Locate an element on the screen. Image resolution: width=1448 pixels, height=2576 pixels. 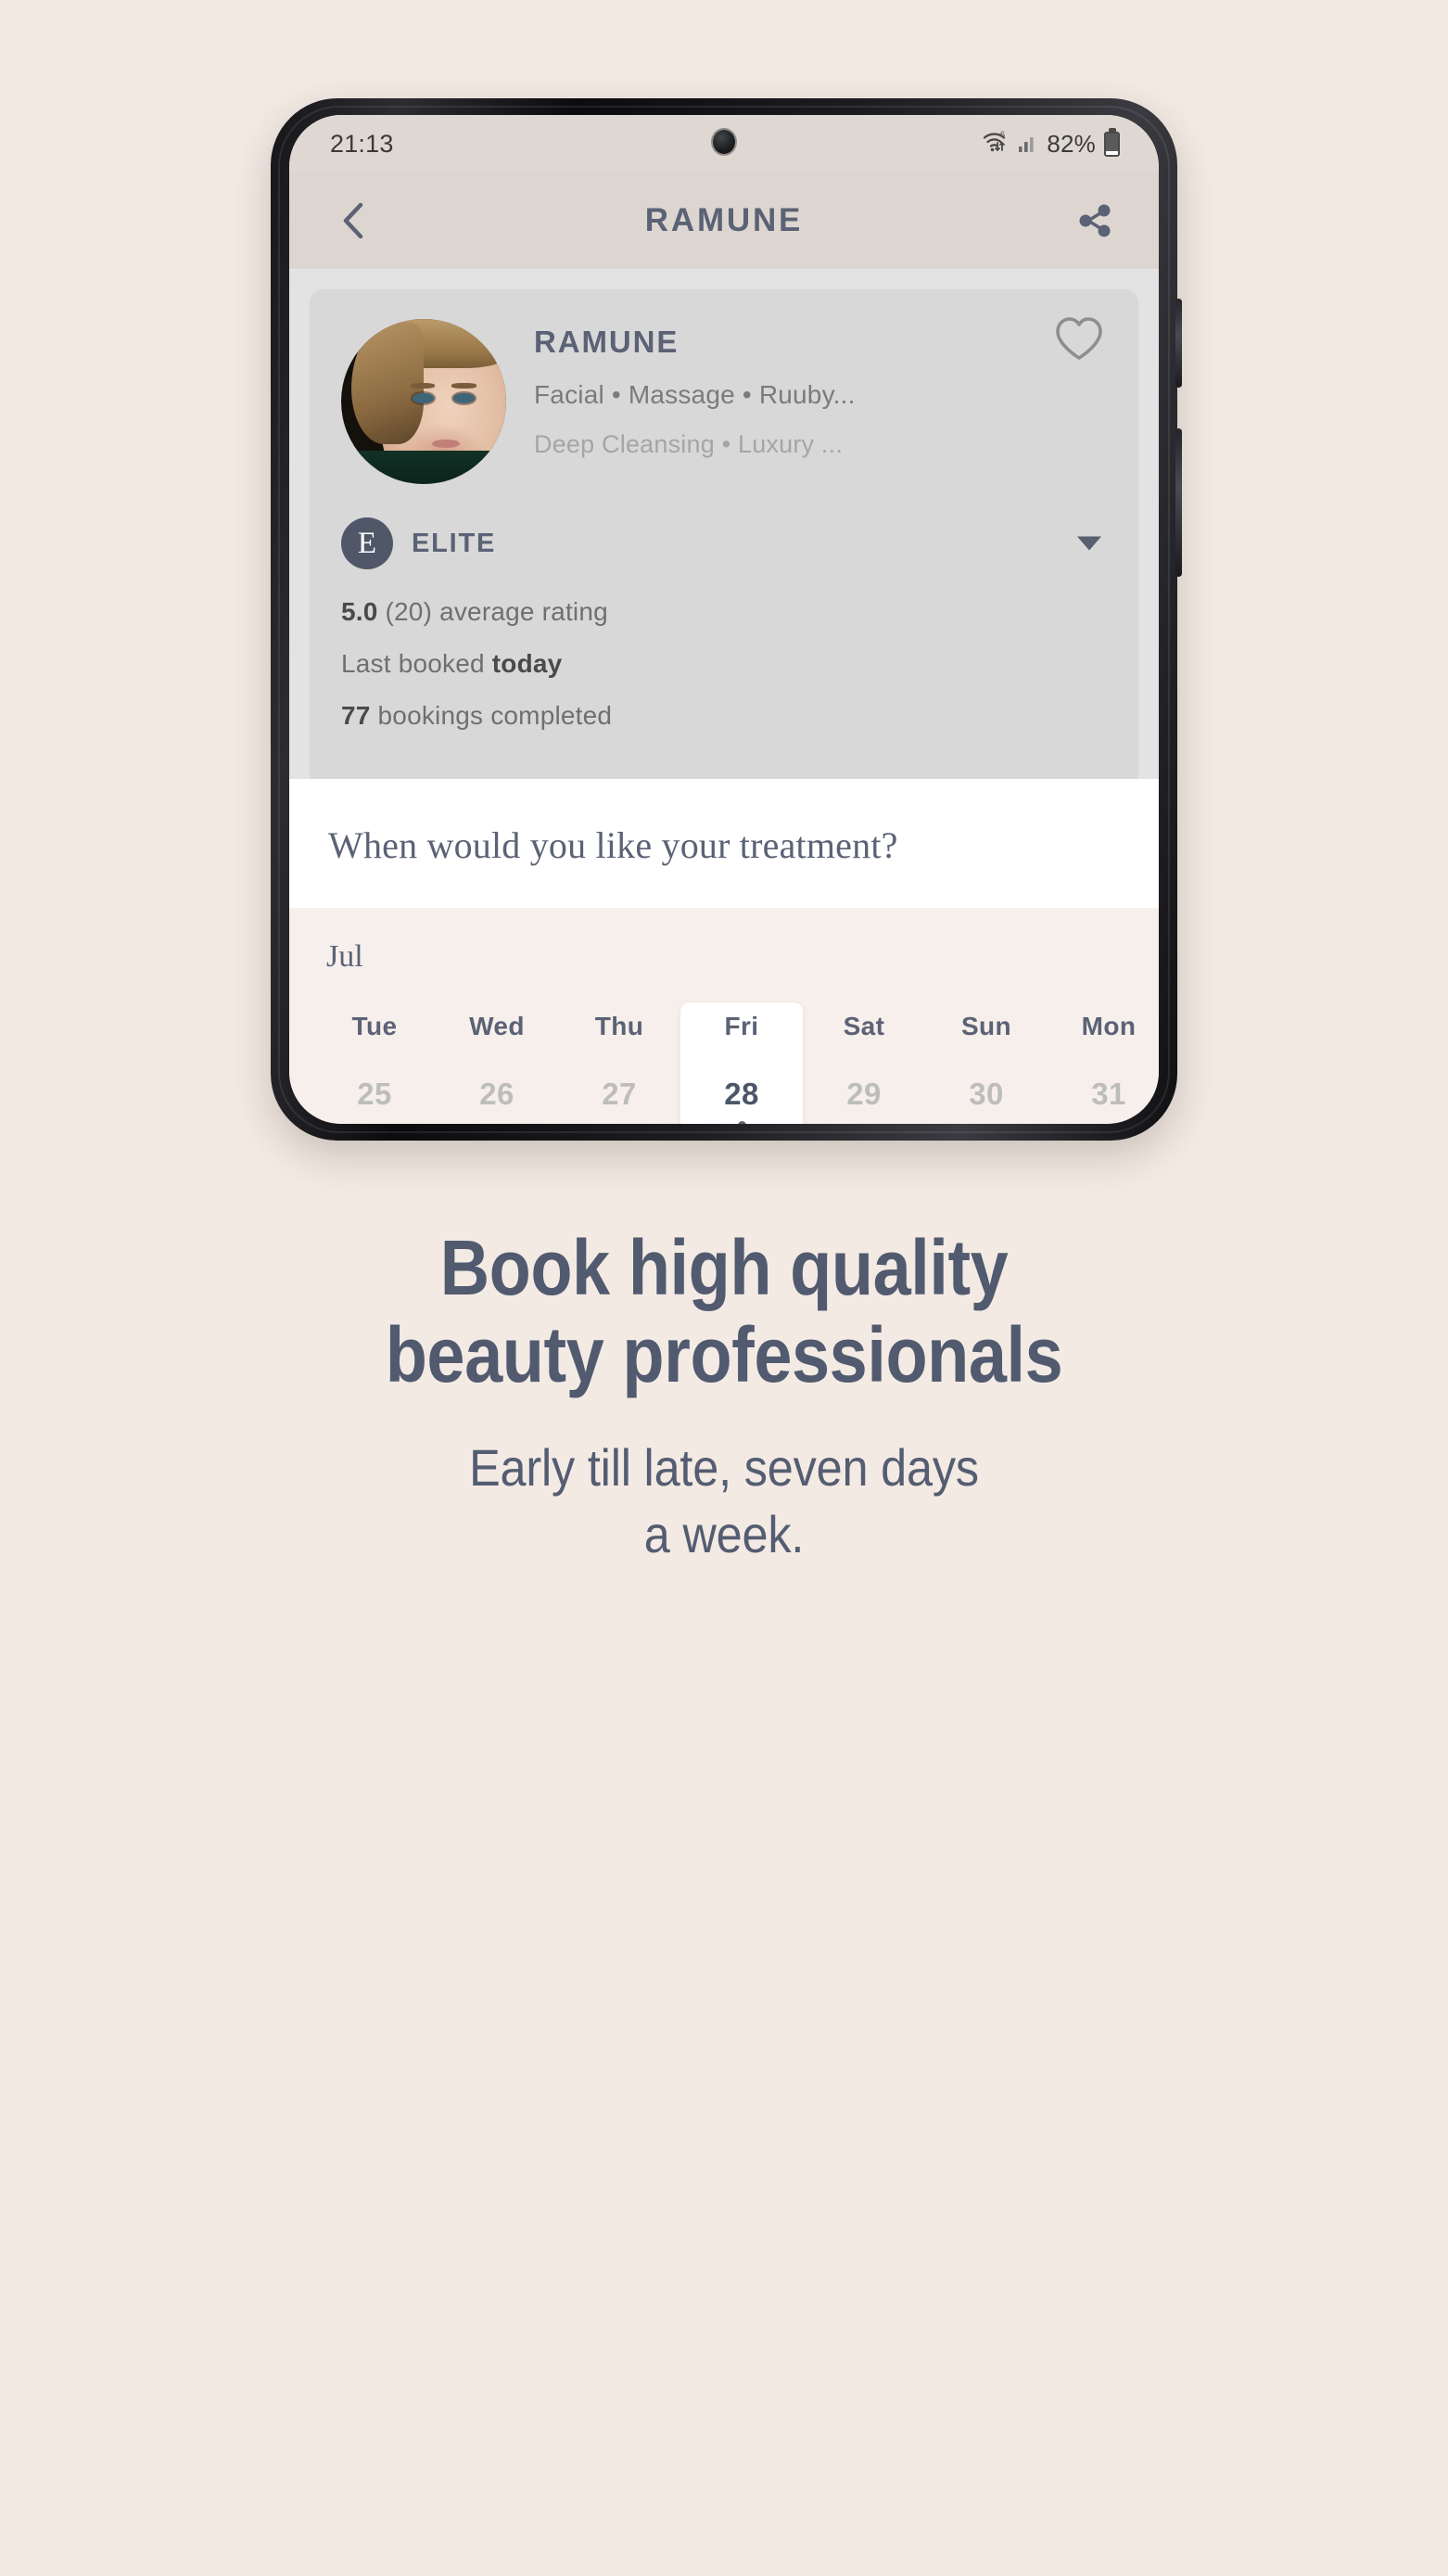
question-zone: When would you like your treatment? is located at coordinates (724, 843).